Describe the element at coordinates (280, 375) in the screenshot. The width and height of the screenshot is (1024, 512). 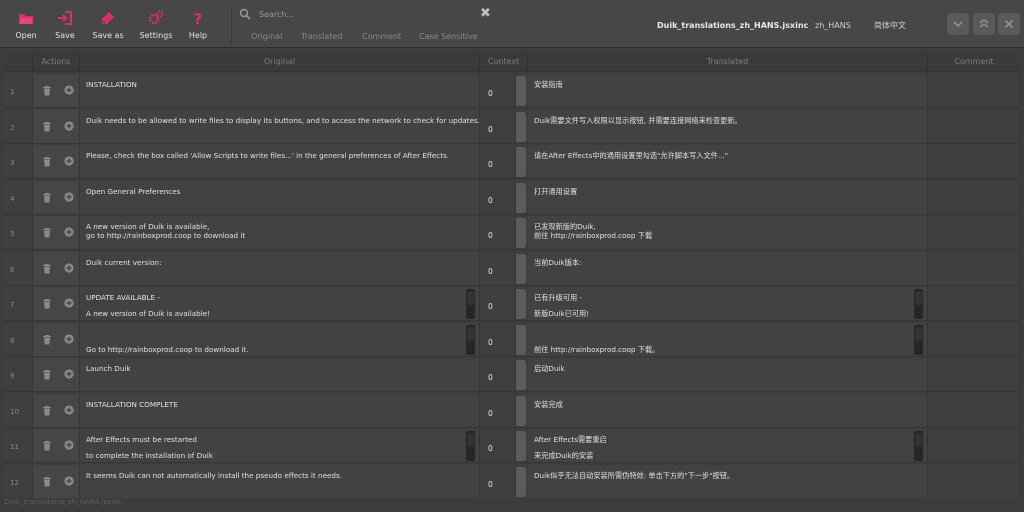
I see `original-text-cell: Launch Duik` at that location.